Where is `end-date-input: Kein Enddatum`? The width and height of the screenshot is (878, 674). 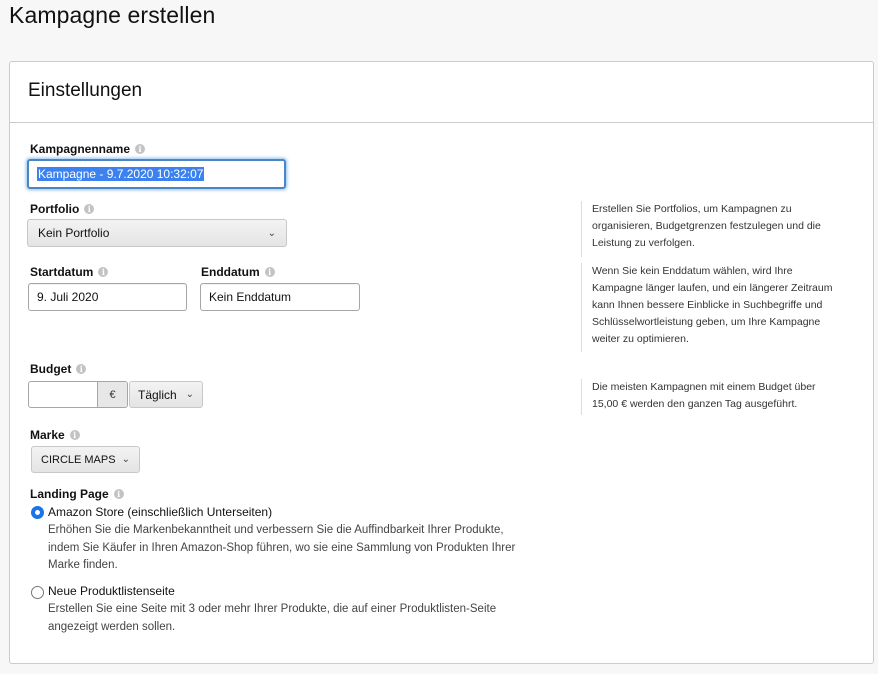 end-date-input: Kein Enddatum is located at coordinates (280, 297).